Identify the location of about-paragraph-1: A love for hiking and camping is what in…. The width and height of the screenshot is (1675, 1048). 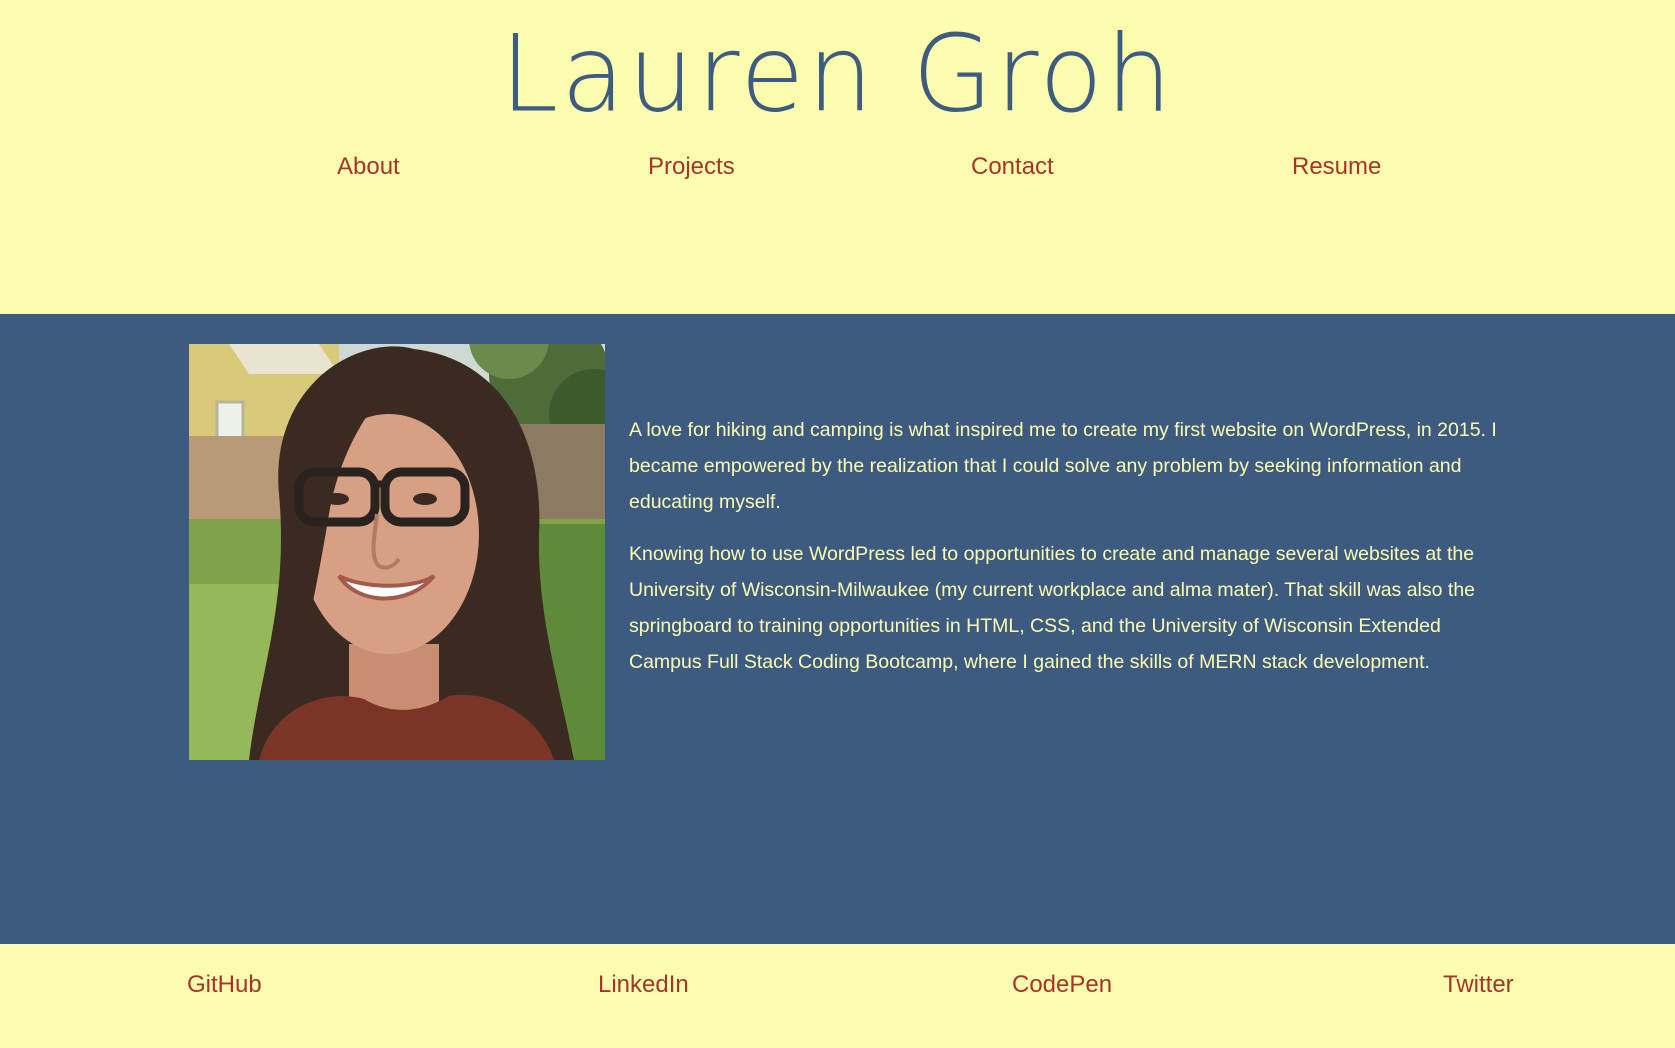
(1063, 466).